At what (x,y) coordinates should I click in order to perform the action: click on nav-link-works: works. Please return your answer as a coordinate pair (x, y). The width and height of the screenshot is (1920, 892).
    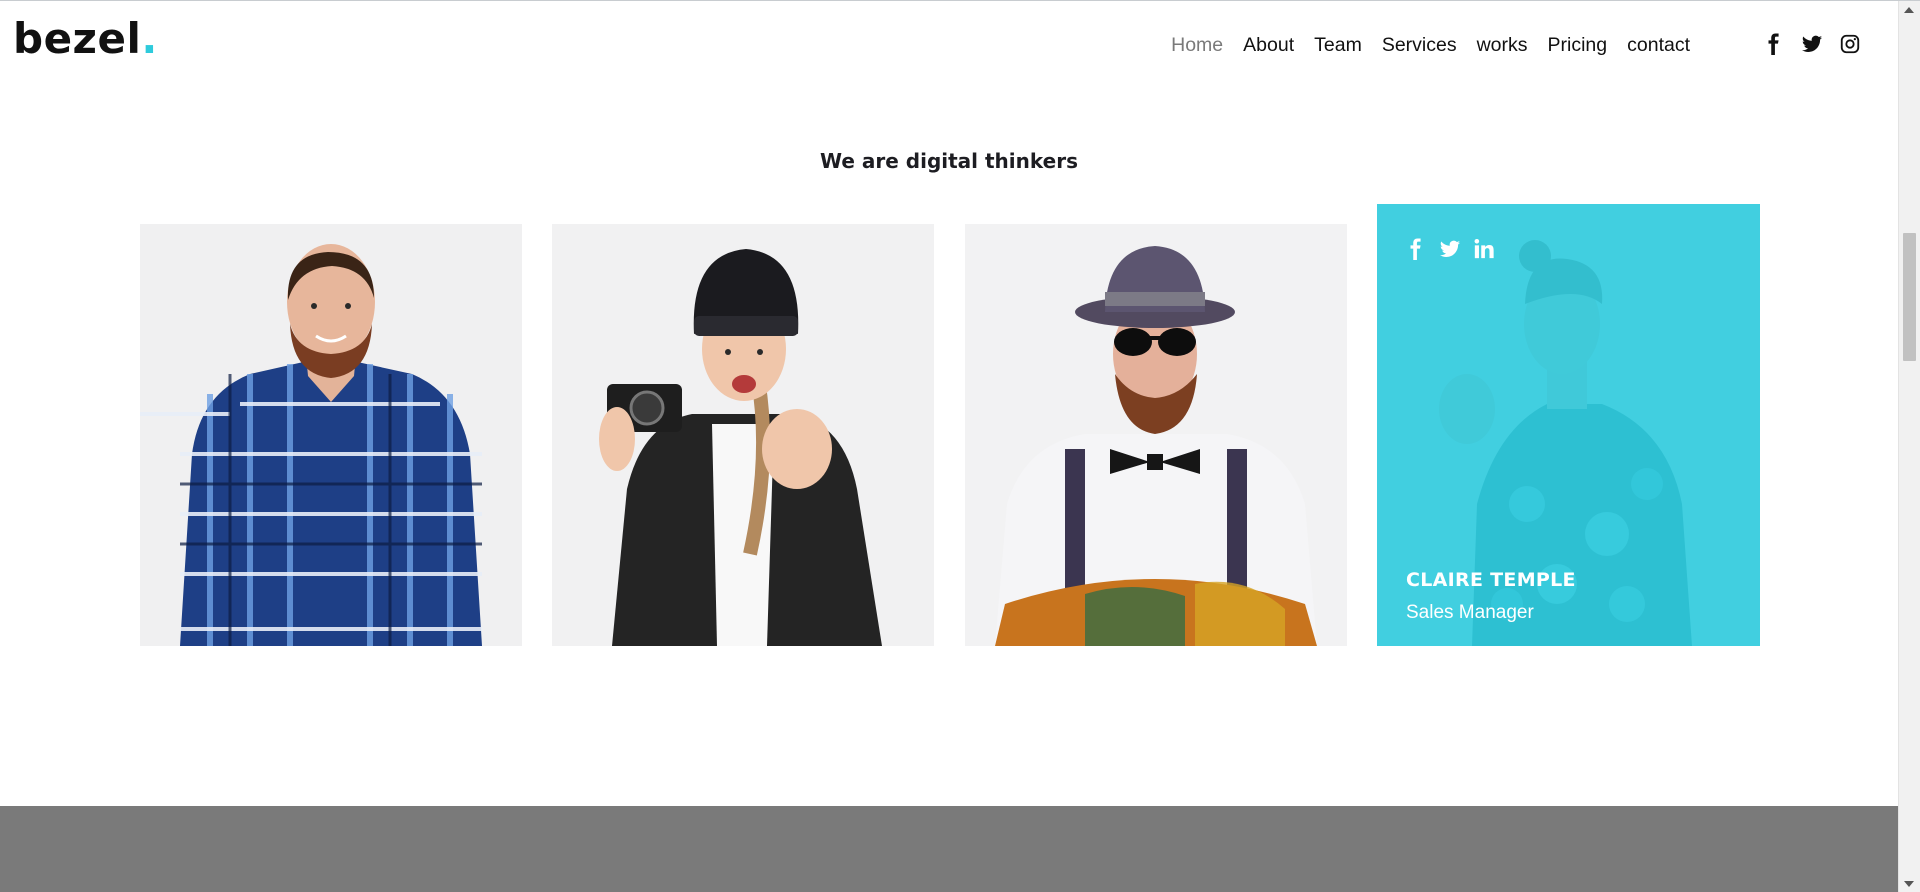
    Looking at the image, I should click on (1502, 45).